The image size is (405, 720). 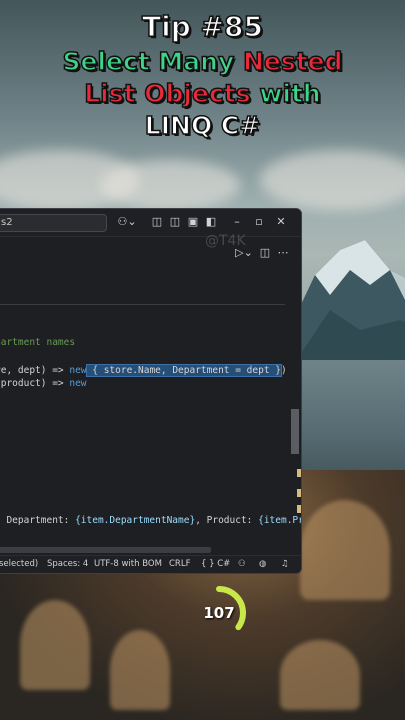 What do you see at coordinates (135, 520) in the screenshot?
I see `code-interpolation: {item.DepartmentName}` at bounding box center [135, 520].